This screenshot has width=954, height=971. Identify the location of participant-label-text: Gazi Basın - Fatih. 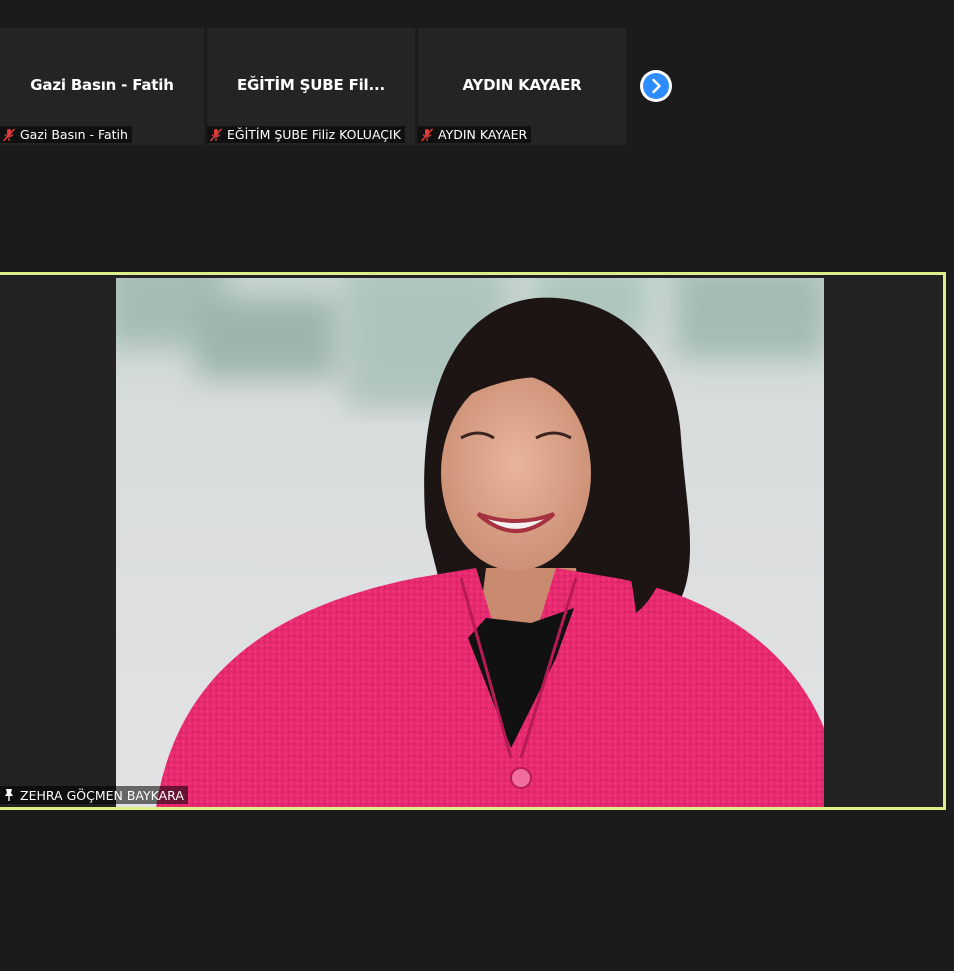
(74, 134).